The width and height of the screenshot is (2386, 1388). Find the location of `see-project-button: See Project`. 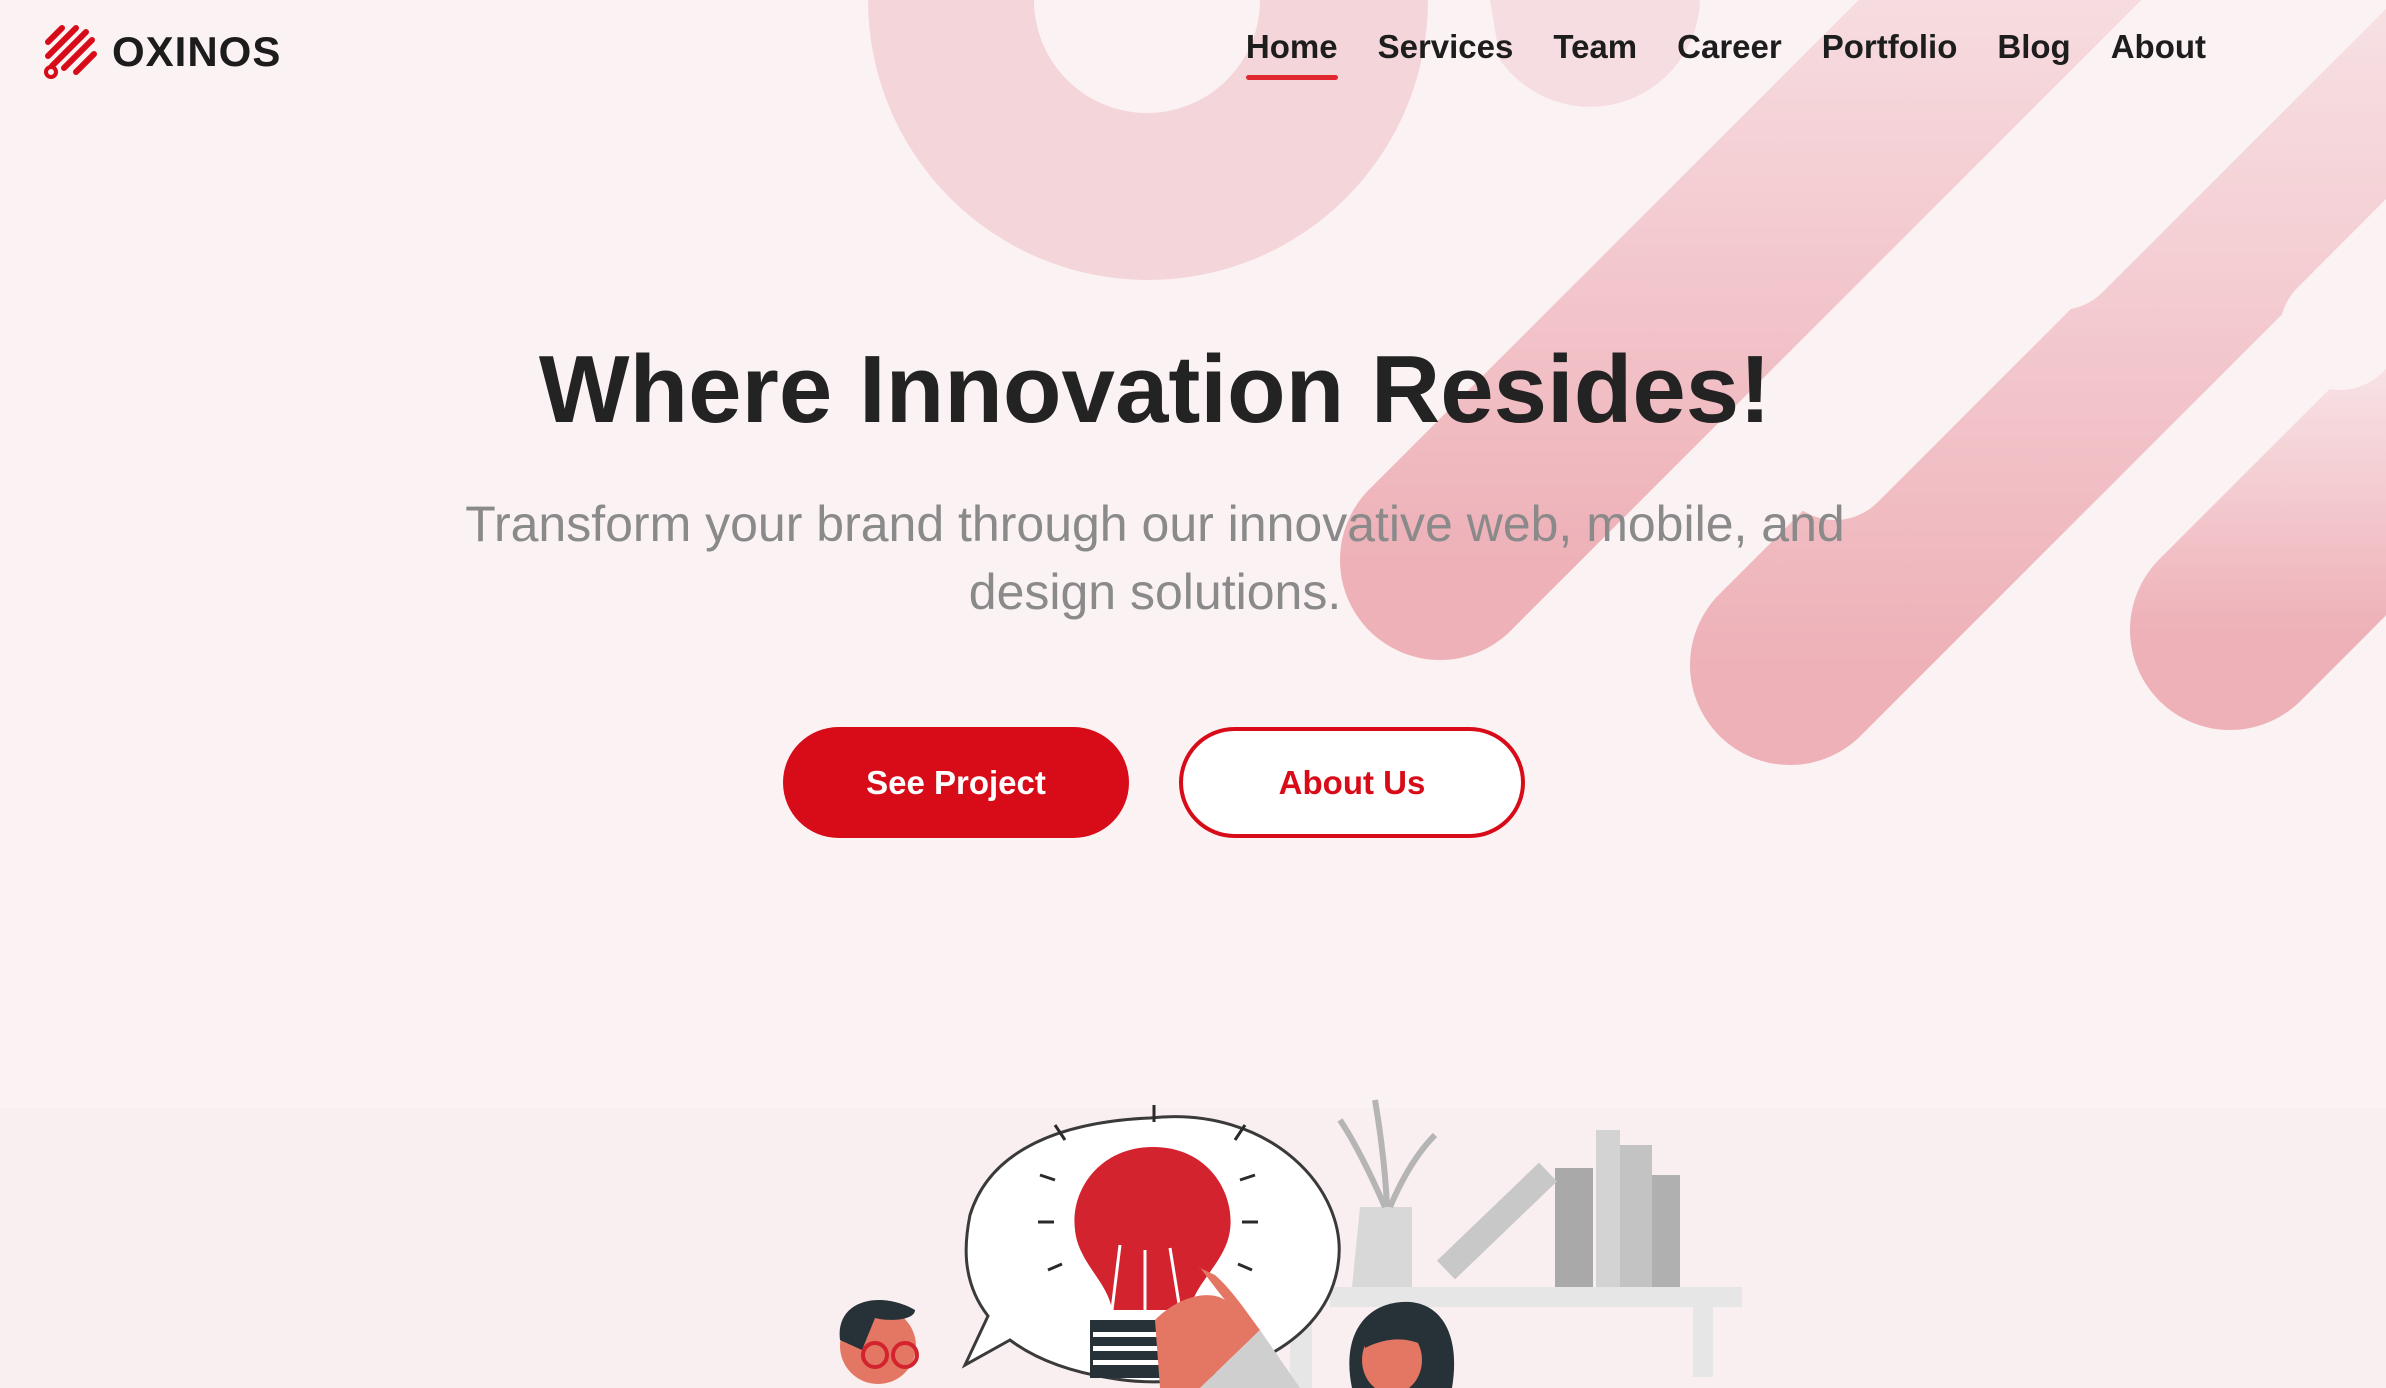

see-project-button: See Project is located at coordinates (956, 782).